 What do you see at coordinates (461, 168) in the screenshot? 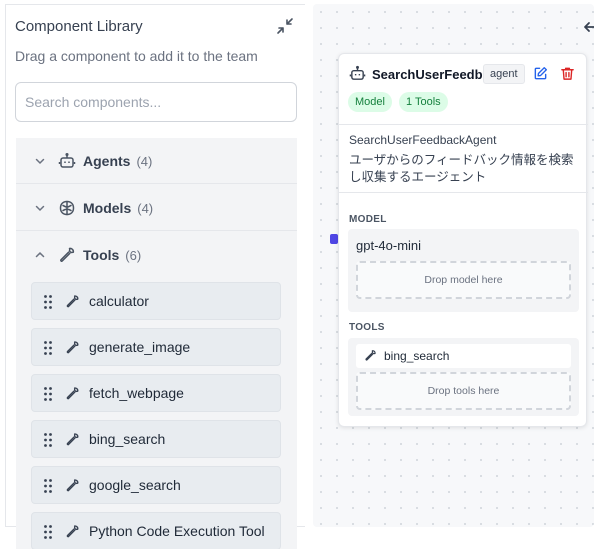
I see `agent-description: ユーザからのフィードバック情報を検索し収集するエージェント` at bounding box center [461, 168].